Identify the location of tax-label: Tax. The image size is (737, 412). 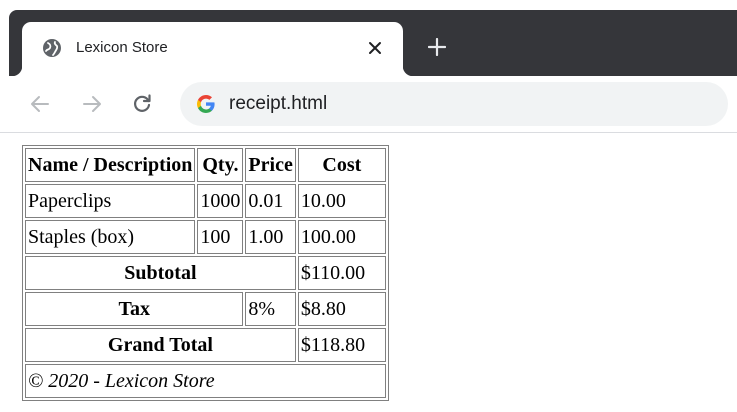
(134, 309).